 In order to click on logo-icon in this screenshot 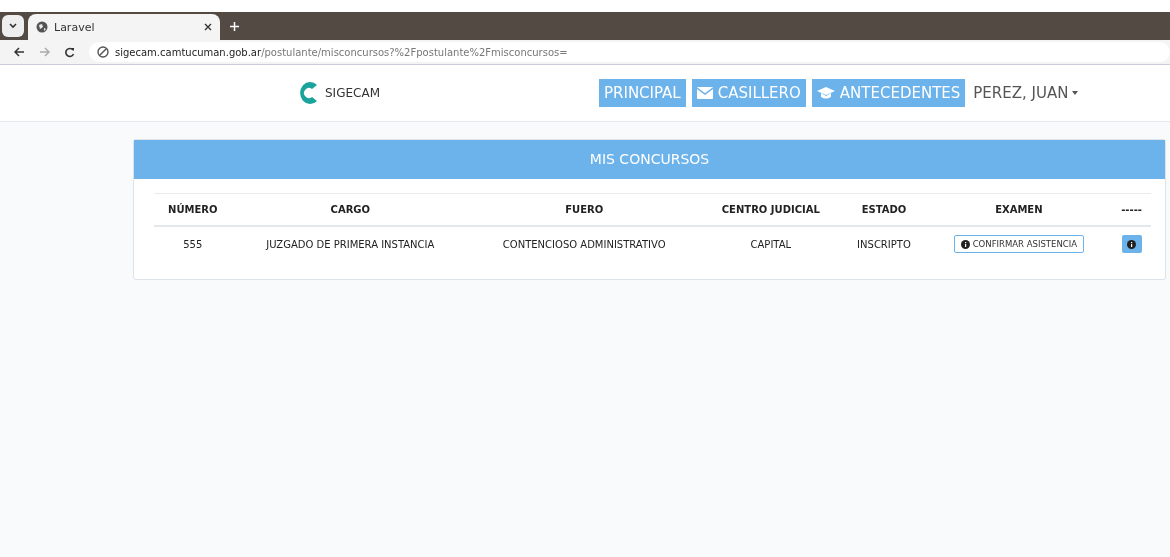, I will do `click(308, 93)`.